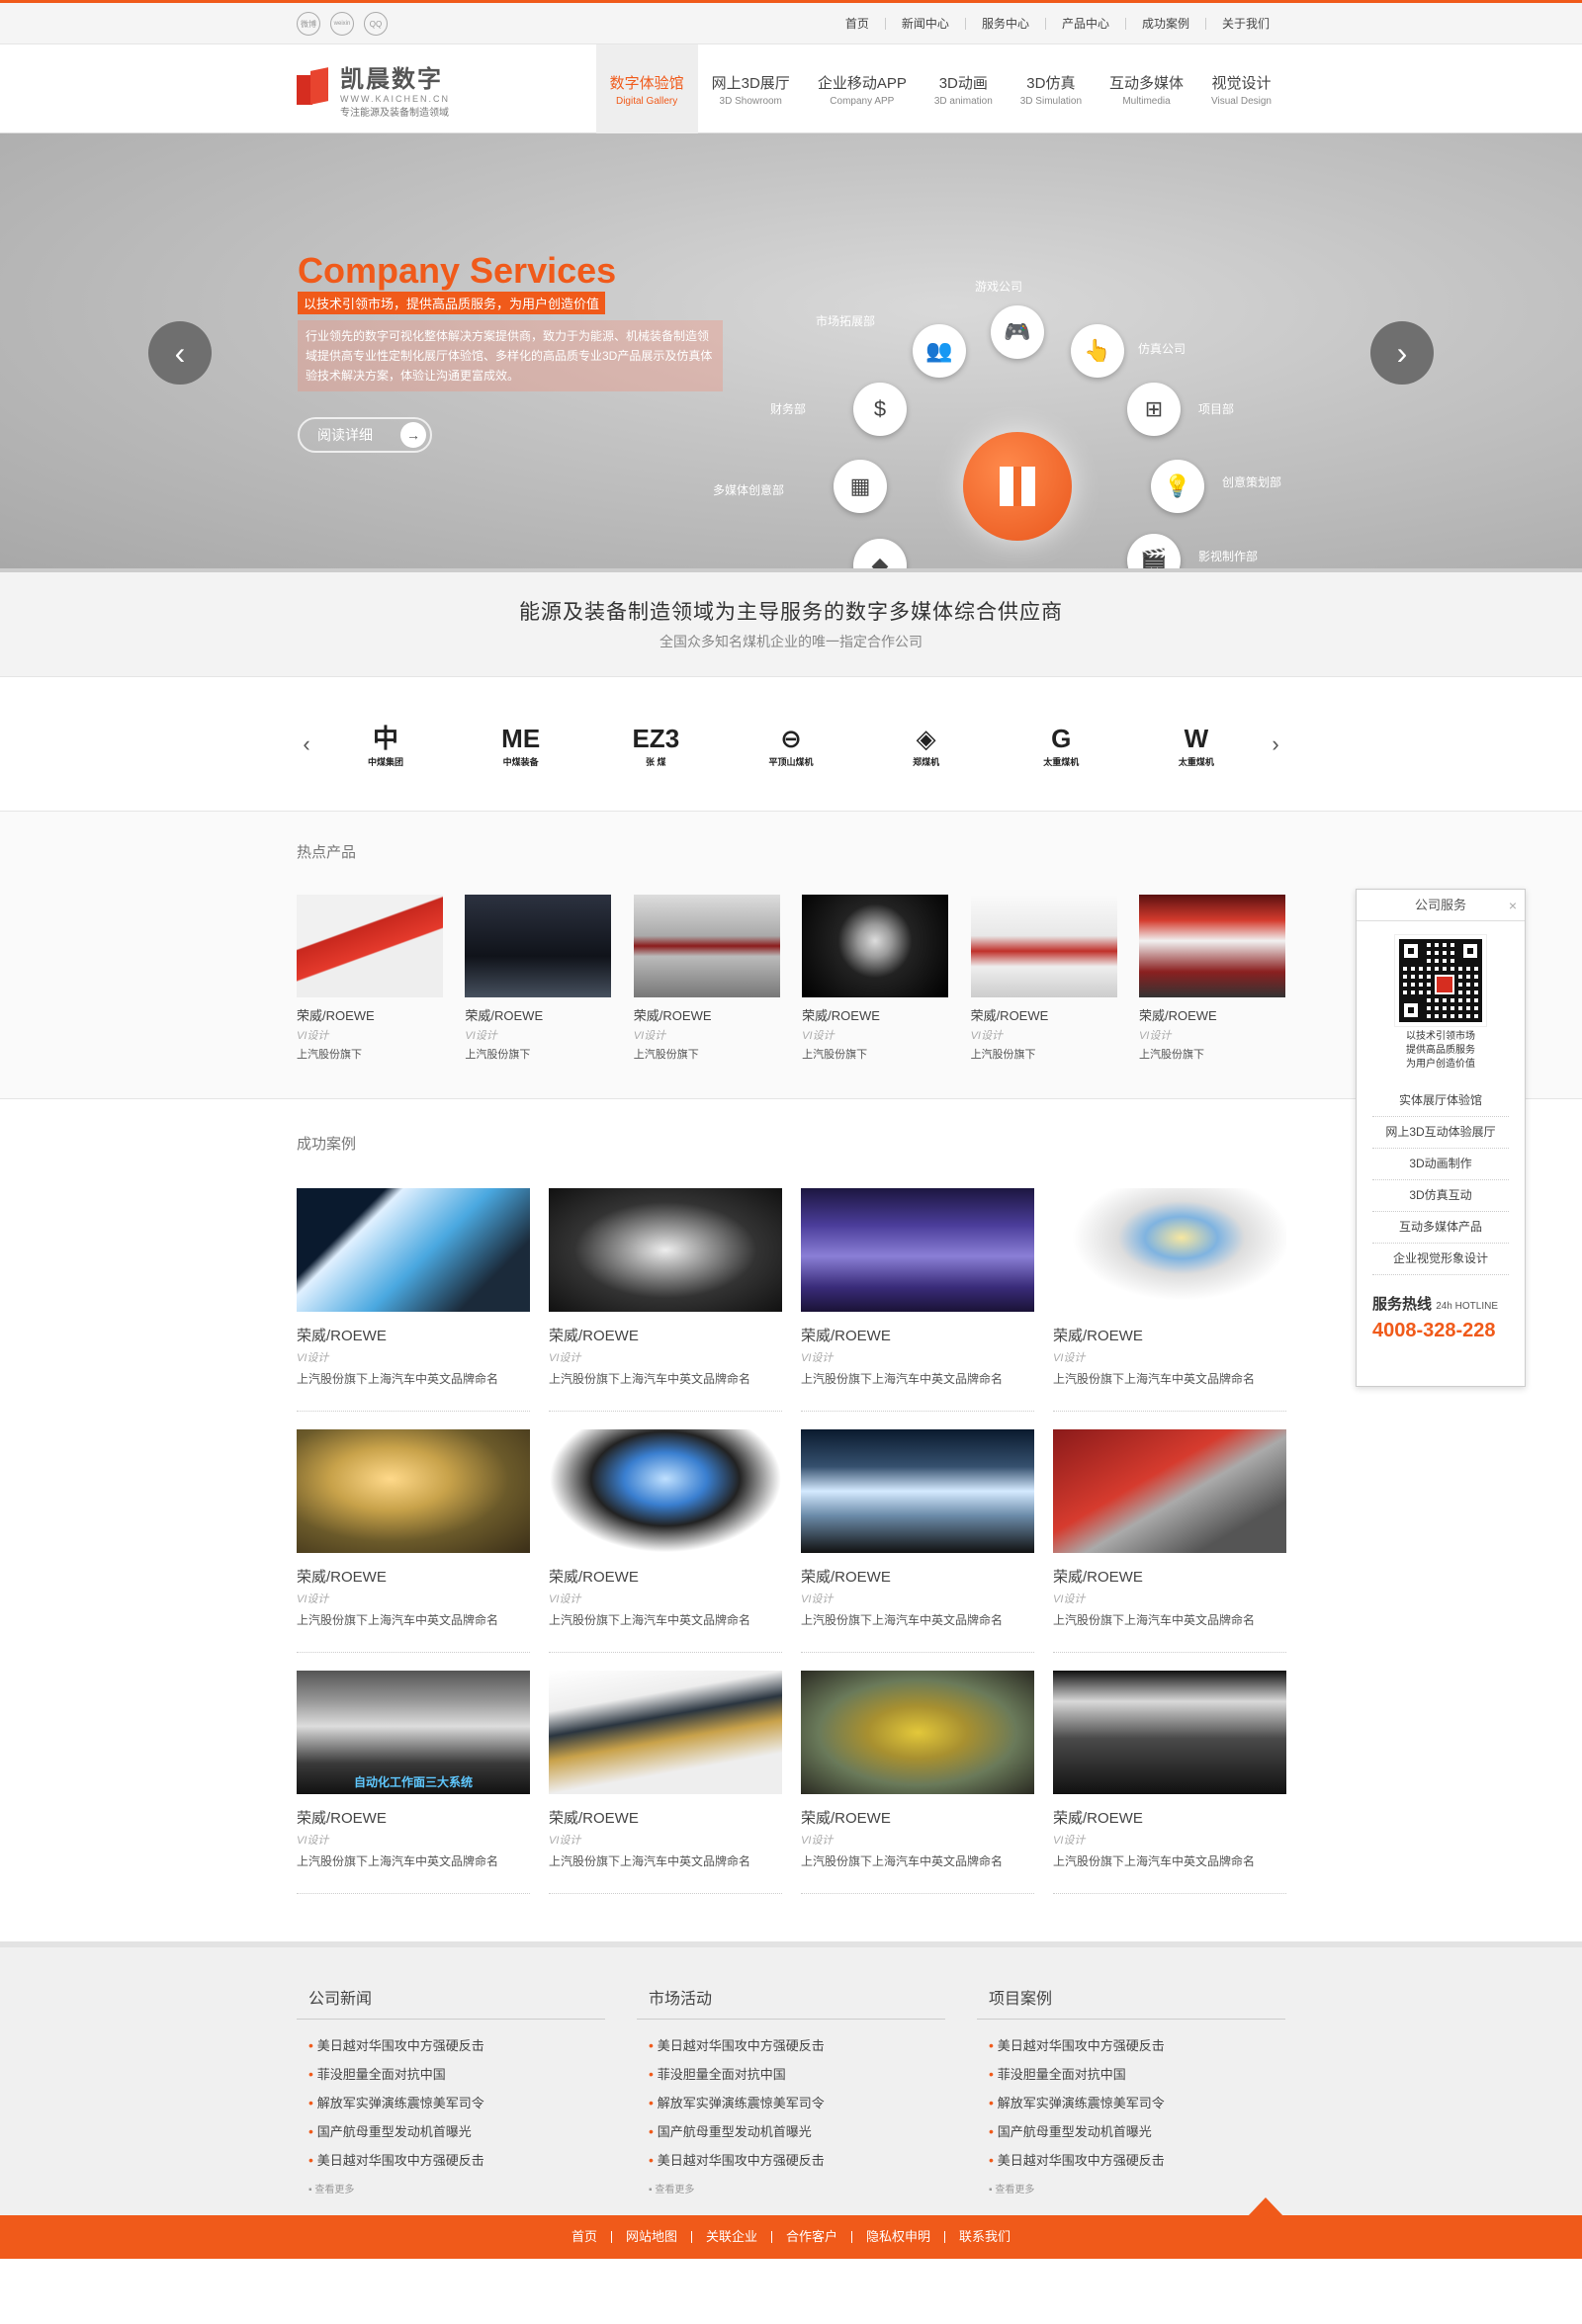 The width and height of the screenshot is (1582, 2324). I want to click on toplink-about: 关于我们, so click(1244, 24).